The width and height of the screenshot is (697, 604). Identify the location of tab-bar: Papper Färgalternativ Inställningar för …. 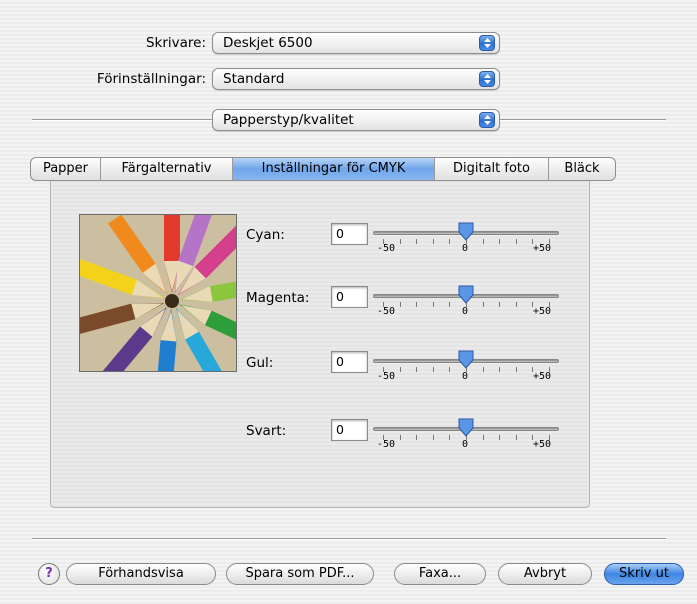
(323, 169).